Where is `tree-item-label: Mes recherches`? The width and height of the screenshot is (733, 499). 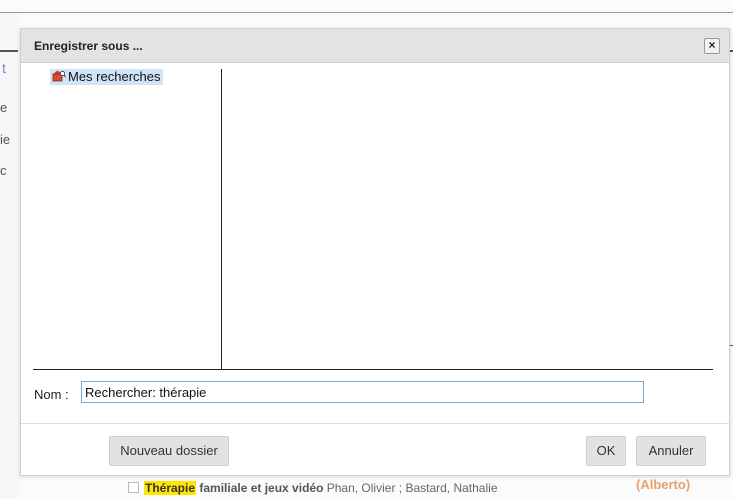 tree-item-label: Mes recherches is located at coordinates (114, 76).